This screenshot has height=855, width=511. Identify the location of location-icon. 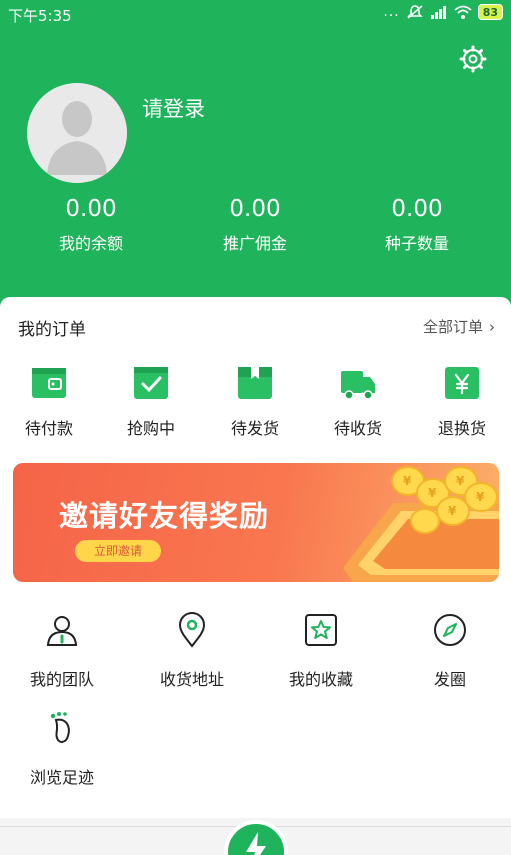
(192, 630).